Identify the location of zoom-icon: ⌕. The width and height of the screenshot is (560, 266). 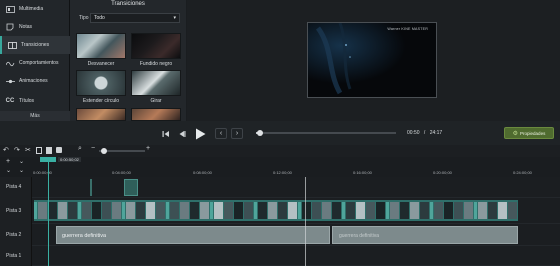
(80, 149).